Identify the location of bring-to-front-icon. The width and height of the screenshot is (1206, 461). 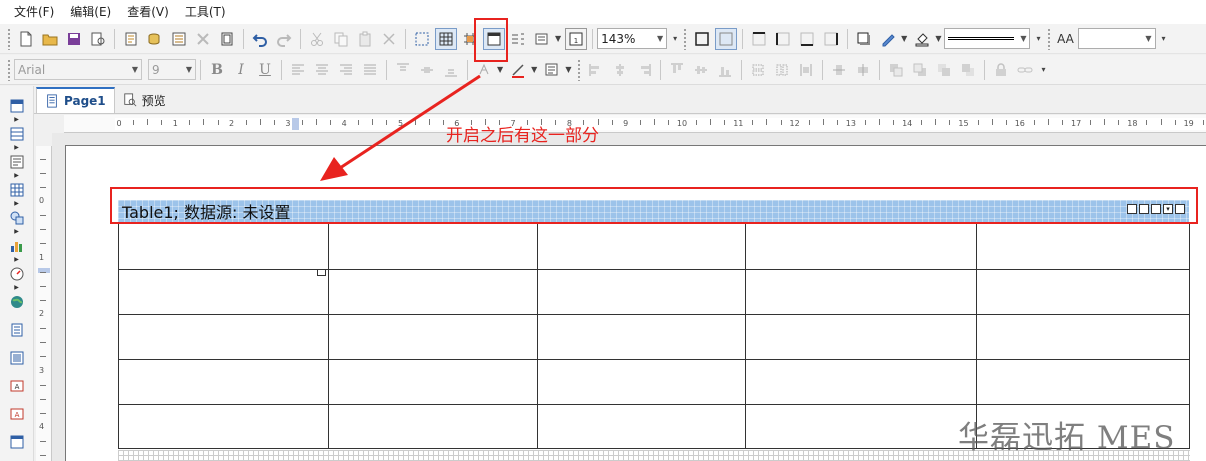
(896, 70).